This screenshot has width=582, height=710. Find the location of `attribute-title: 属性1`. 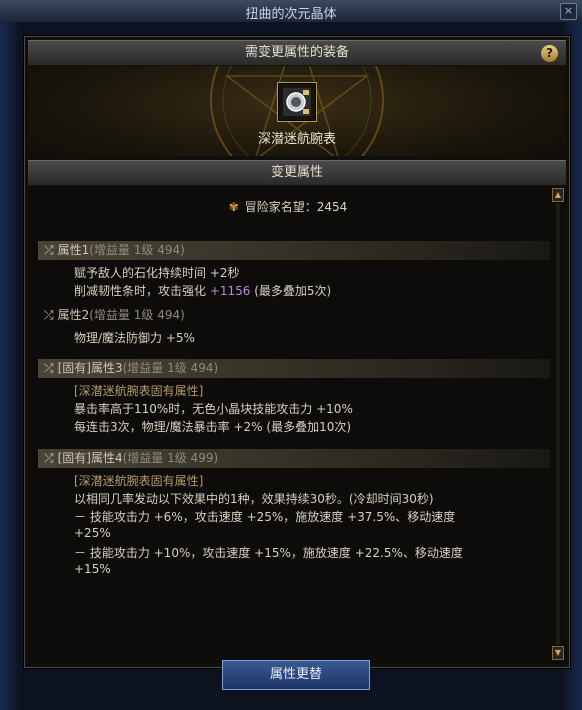

attribute-title: 属性1 is located at coordinates (73, 250).